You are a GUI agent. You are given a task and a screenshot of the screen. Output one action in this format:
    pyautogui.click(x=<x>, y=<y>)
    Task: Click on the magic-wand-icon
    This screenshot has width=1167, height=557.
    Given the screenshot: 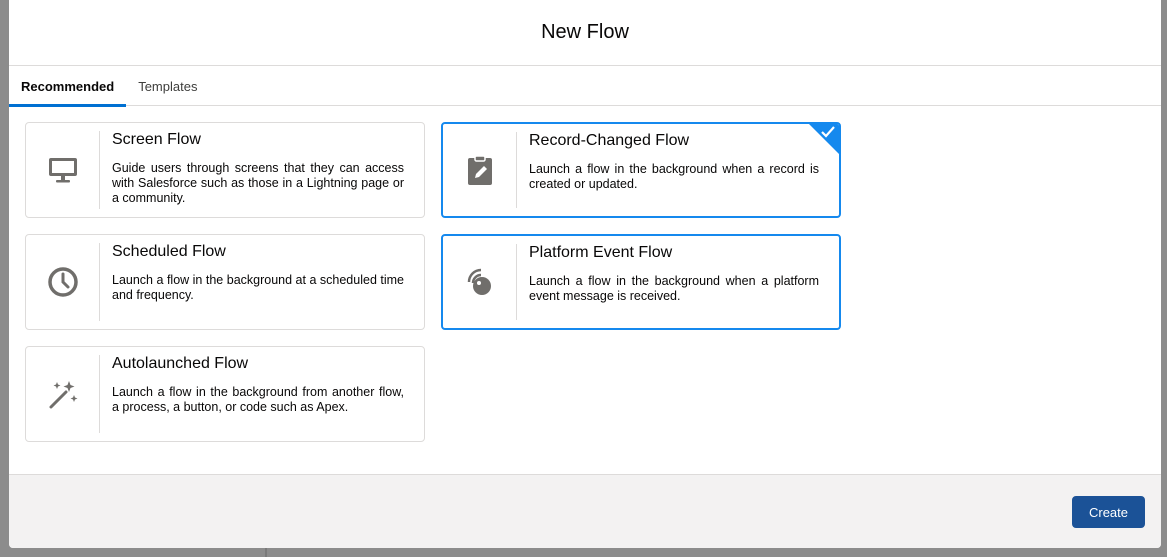 What is the action you would take?
    pyautogui.click(x=63, y=395)
    